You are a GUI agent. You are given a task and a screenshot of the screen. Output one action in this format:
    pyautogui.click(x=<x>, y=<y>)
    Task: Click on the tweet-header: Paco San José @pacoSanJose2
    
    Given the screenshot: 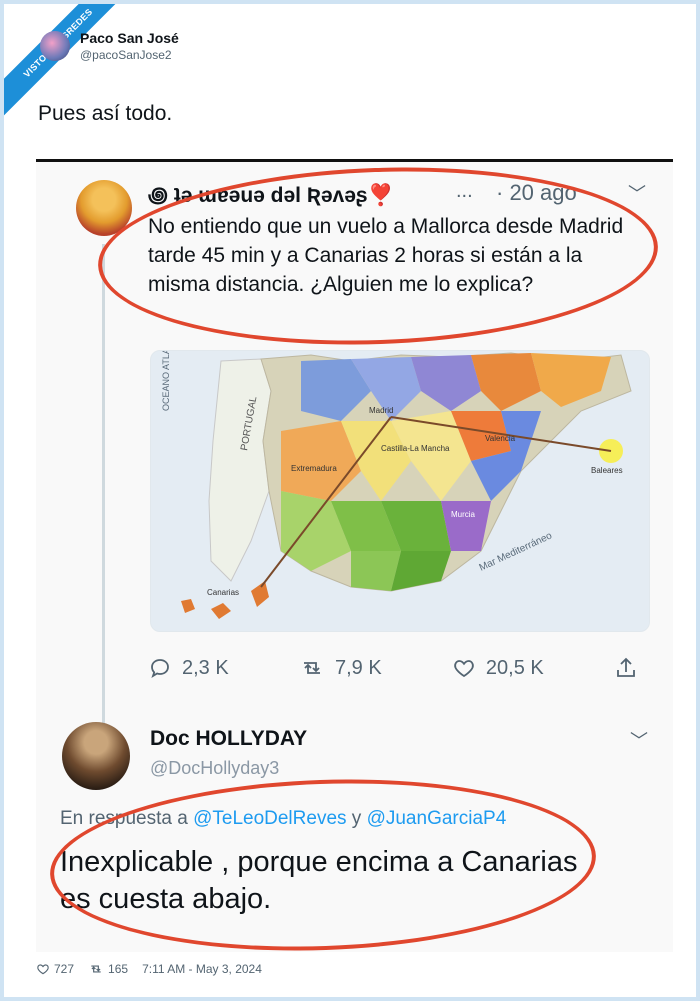 What is the action you would take?
    pyautogui.click(x=109, y=46)
    